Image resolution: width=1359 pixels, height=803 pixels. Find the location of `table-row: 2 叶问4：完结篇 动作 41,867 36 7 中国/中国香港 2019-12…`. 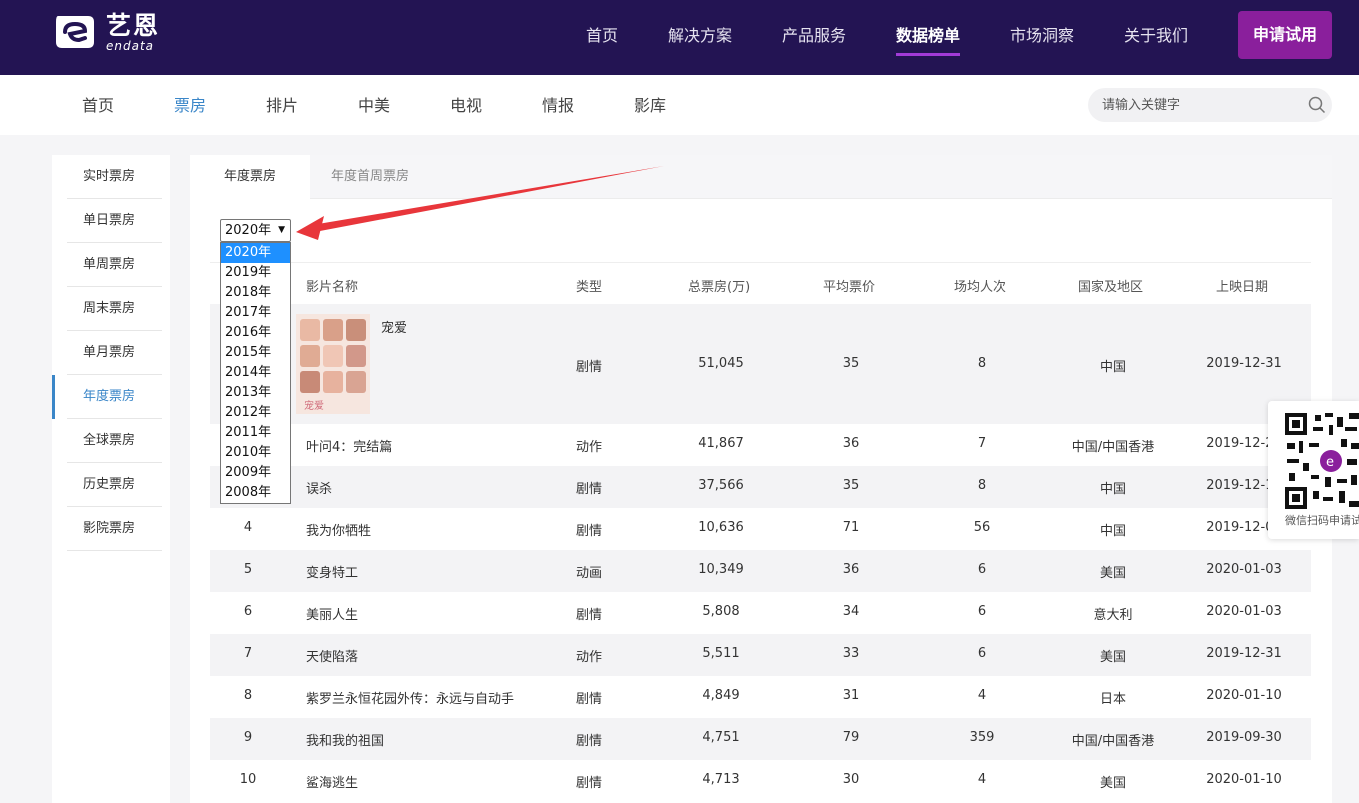

table-row: 2 叶问4：完结篇 动作 41,867 36 7 中国/中国香港 2019-12… is located at coordinates (760, 445).